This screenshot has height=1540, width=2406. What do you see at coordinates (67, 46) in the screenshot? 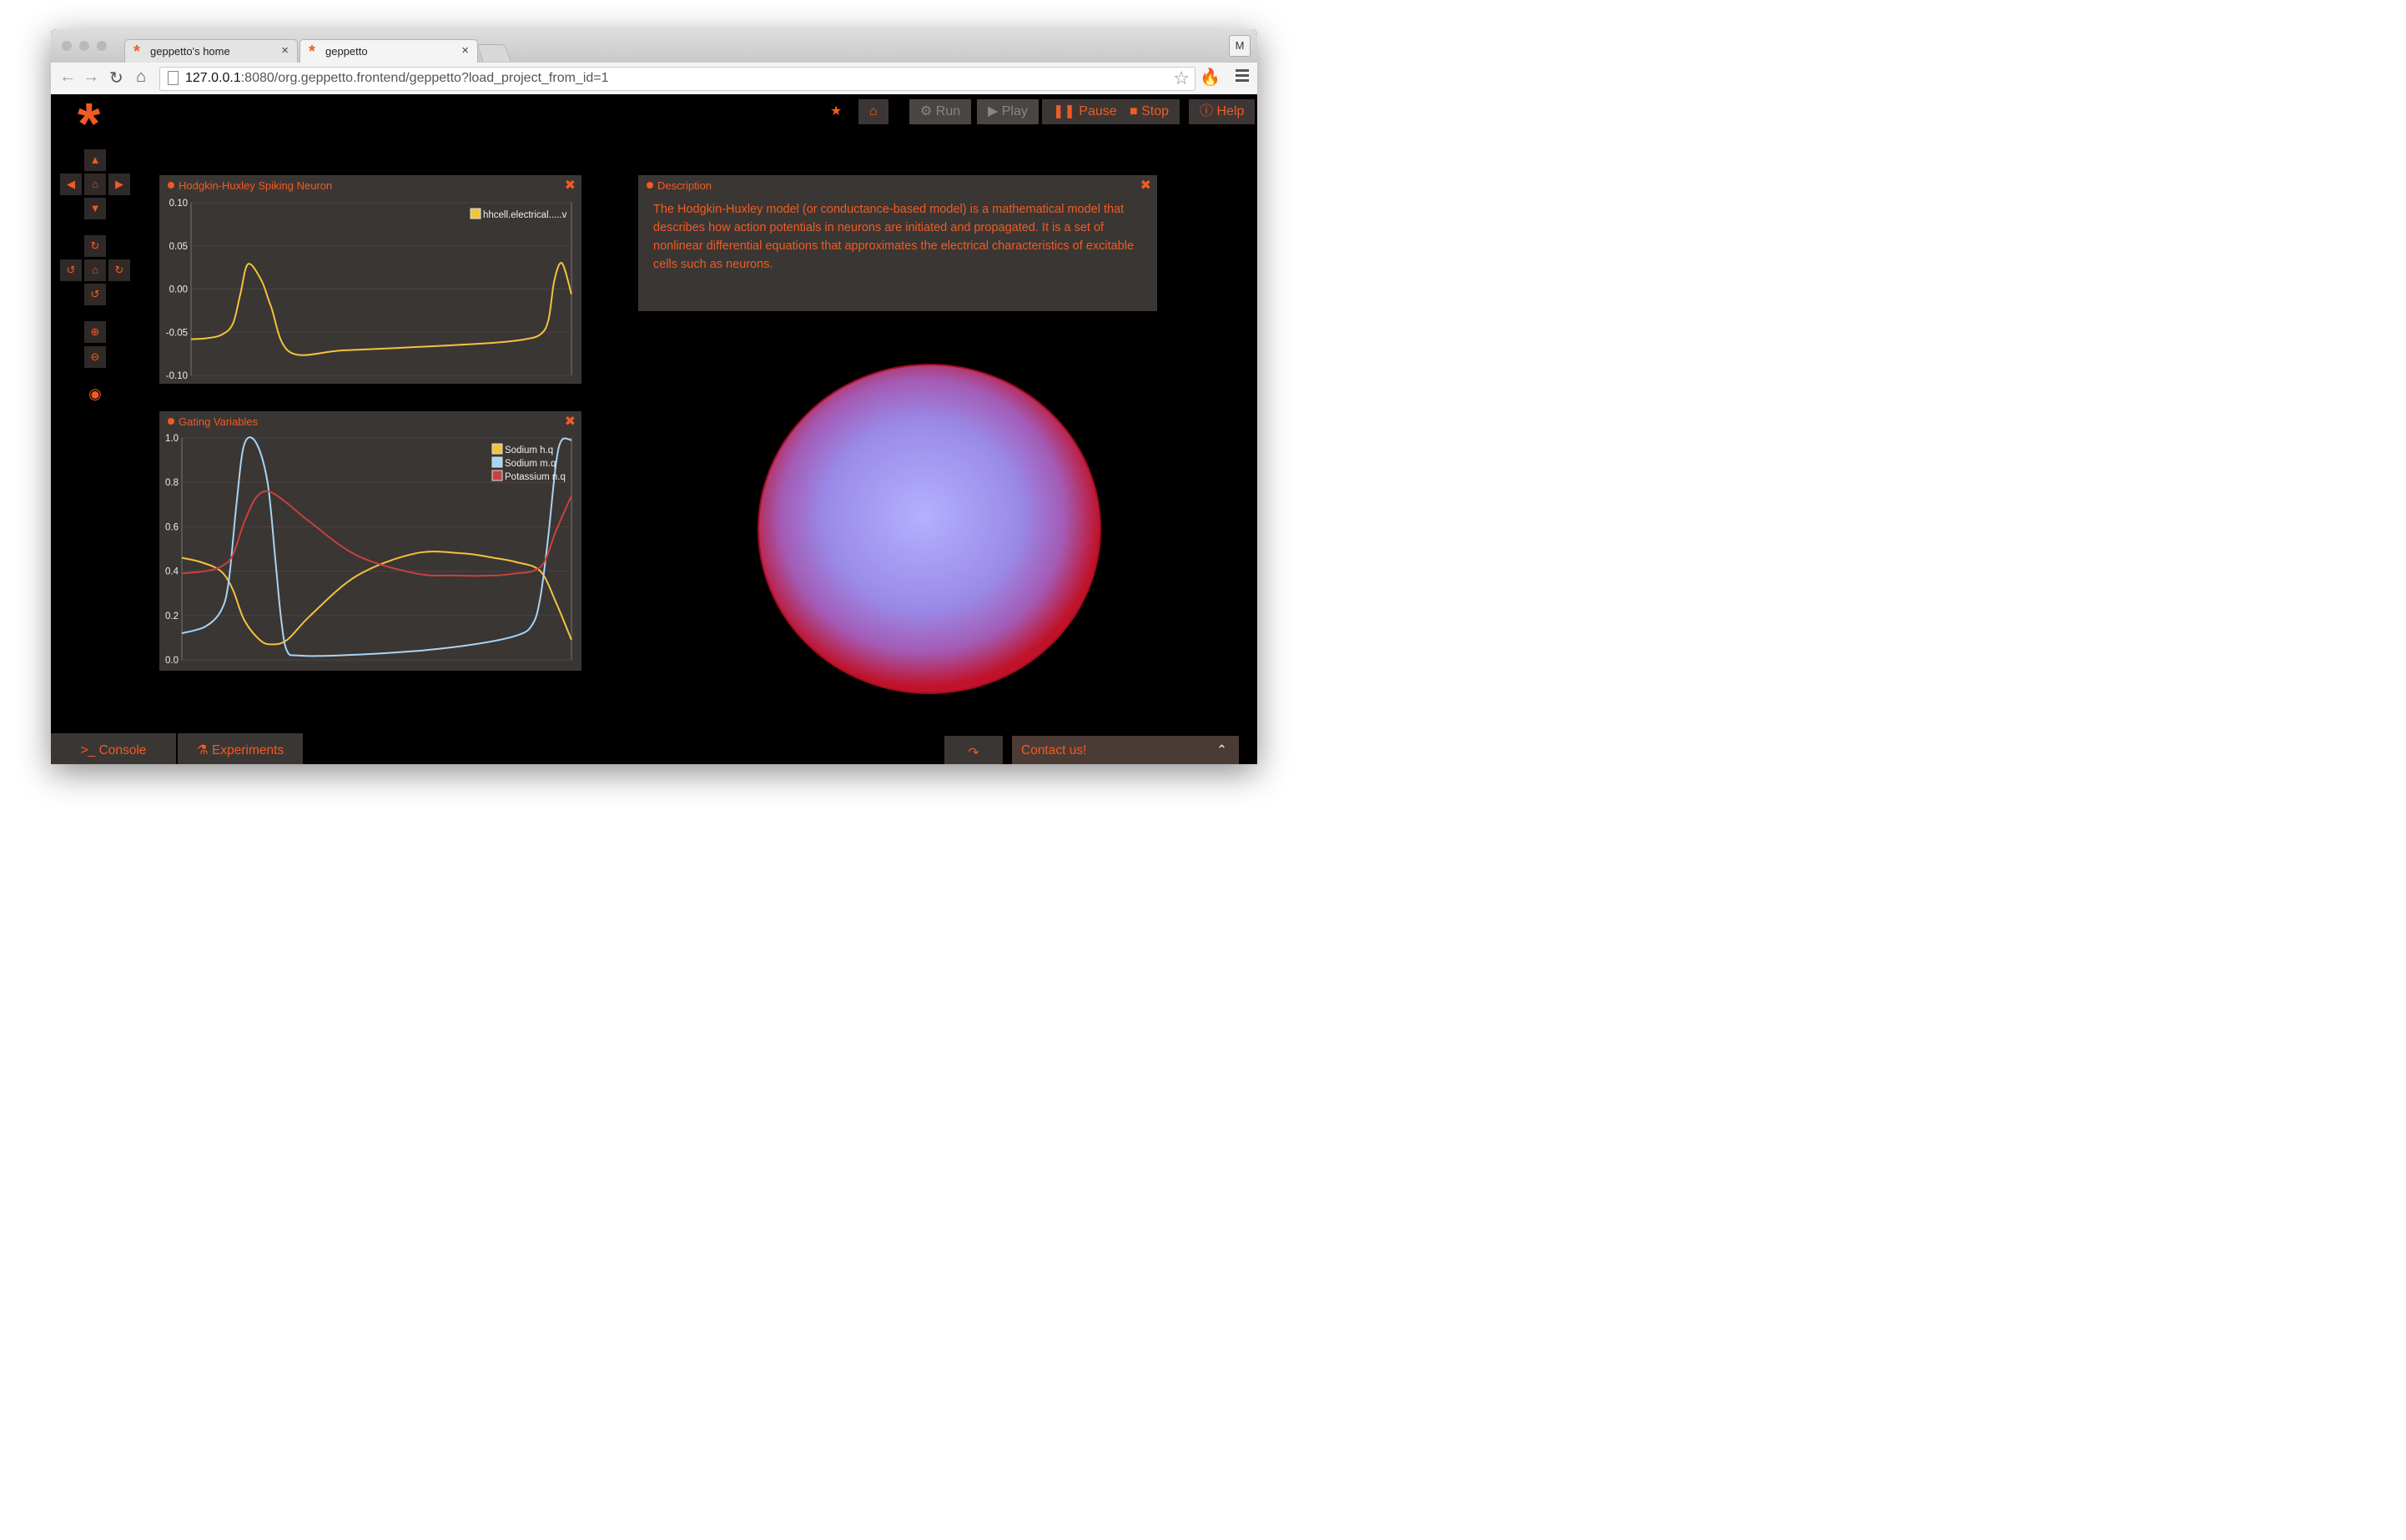
I see `close-window-dot` at bounding box center [67, 46].